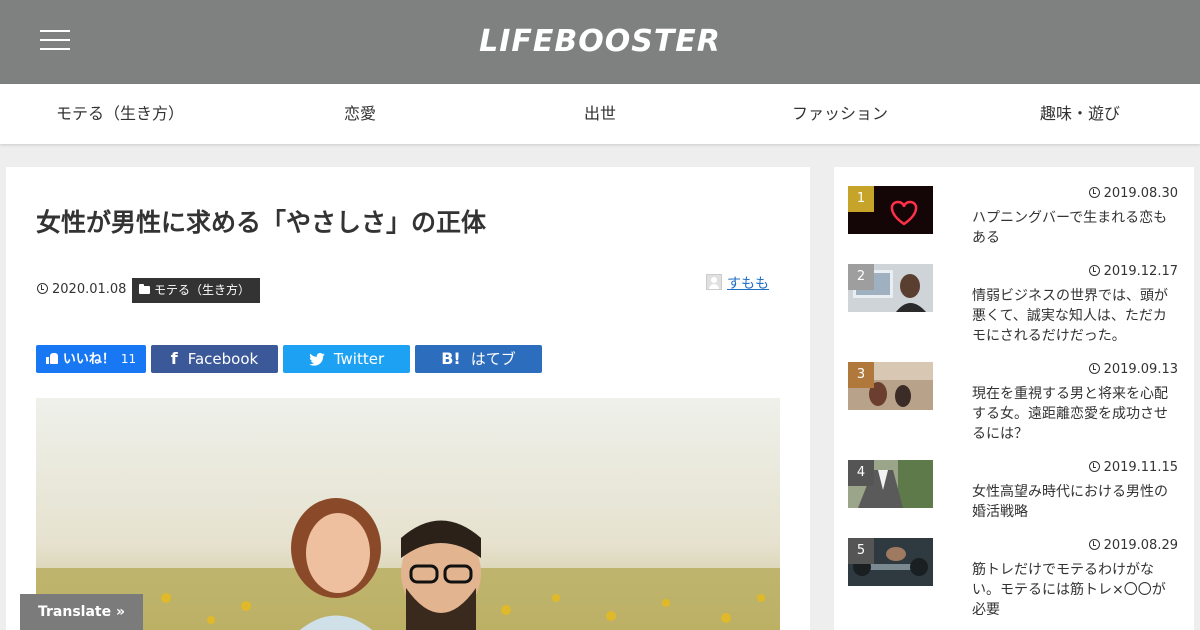 This screenshot has width=1200, height=630. What do you see at coordinates (493, 359) in the screenshot?
I see `hatena-label: はてブ` at bounding box center [493, 359].